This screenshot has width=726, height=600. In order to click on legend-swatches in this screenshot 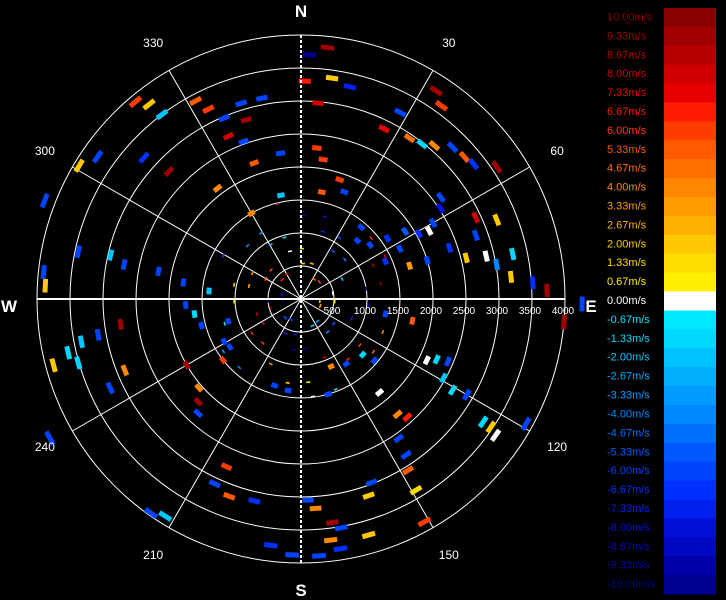, I will do `click(690, 301)`.